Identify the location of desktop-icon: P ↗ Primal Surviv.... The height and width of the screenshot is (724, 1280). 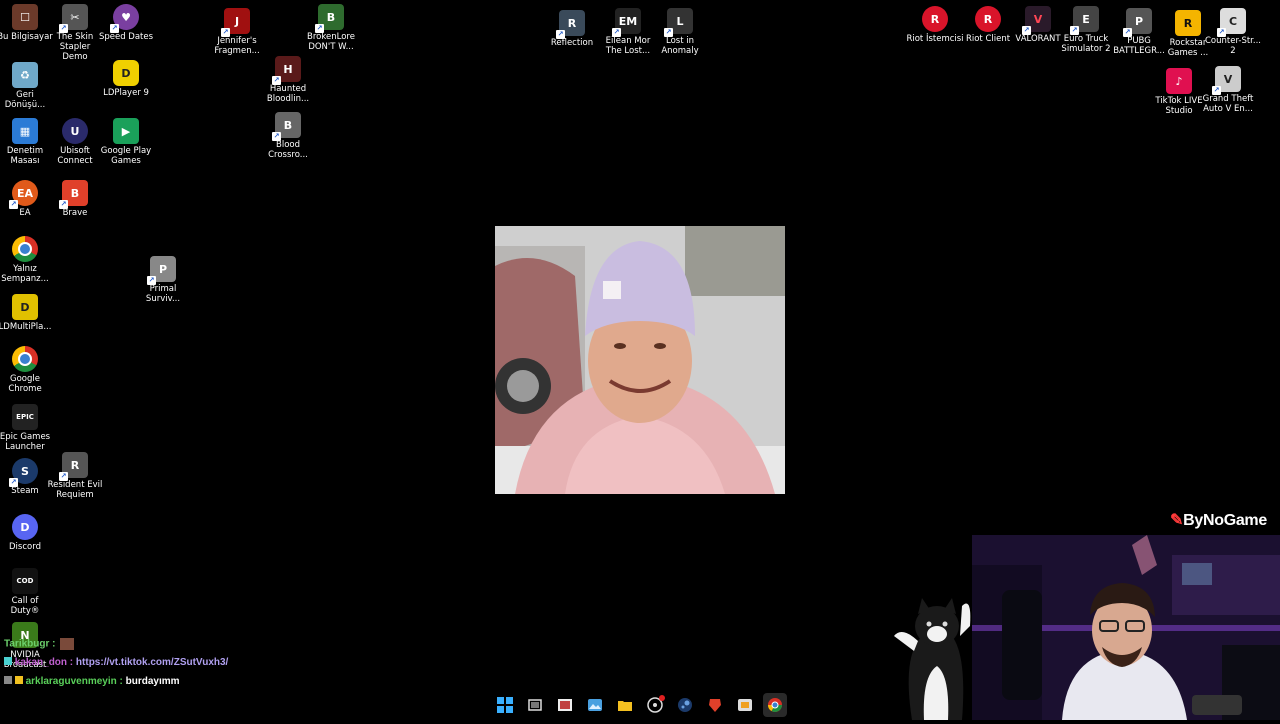
(163, 280).